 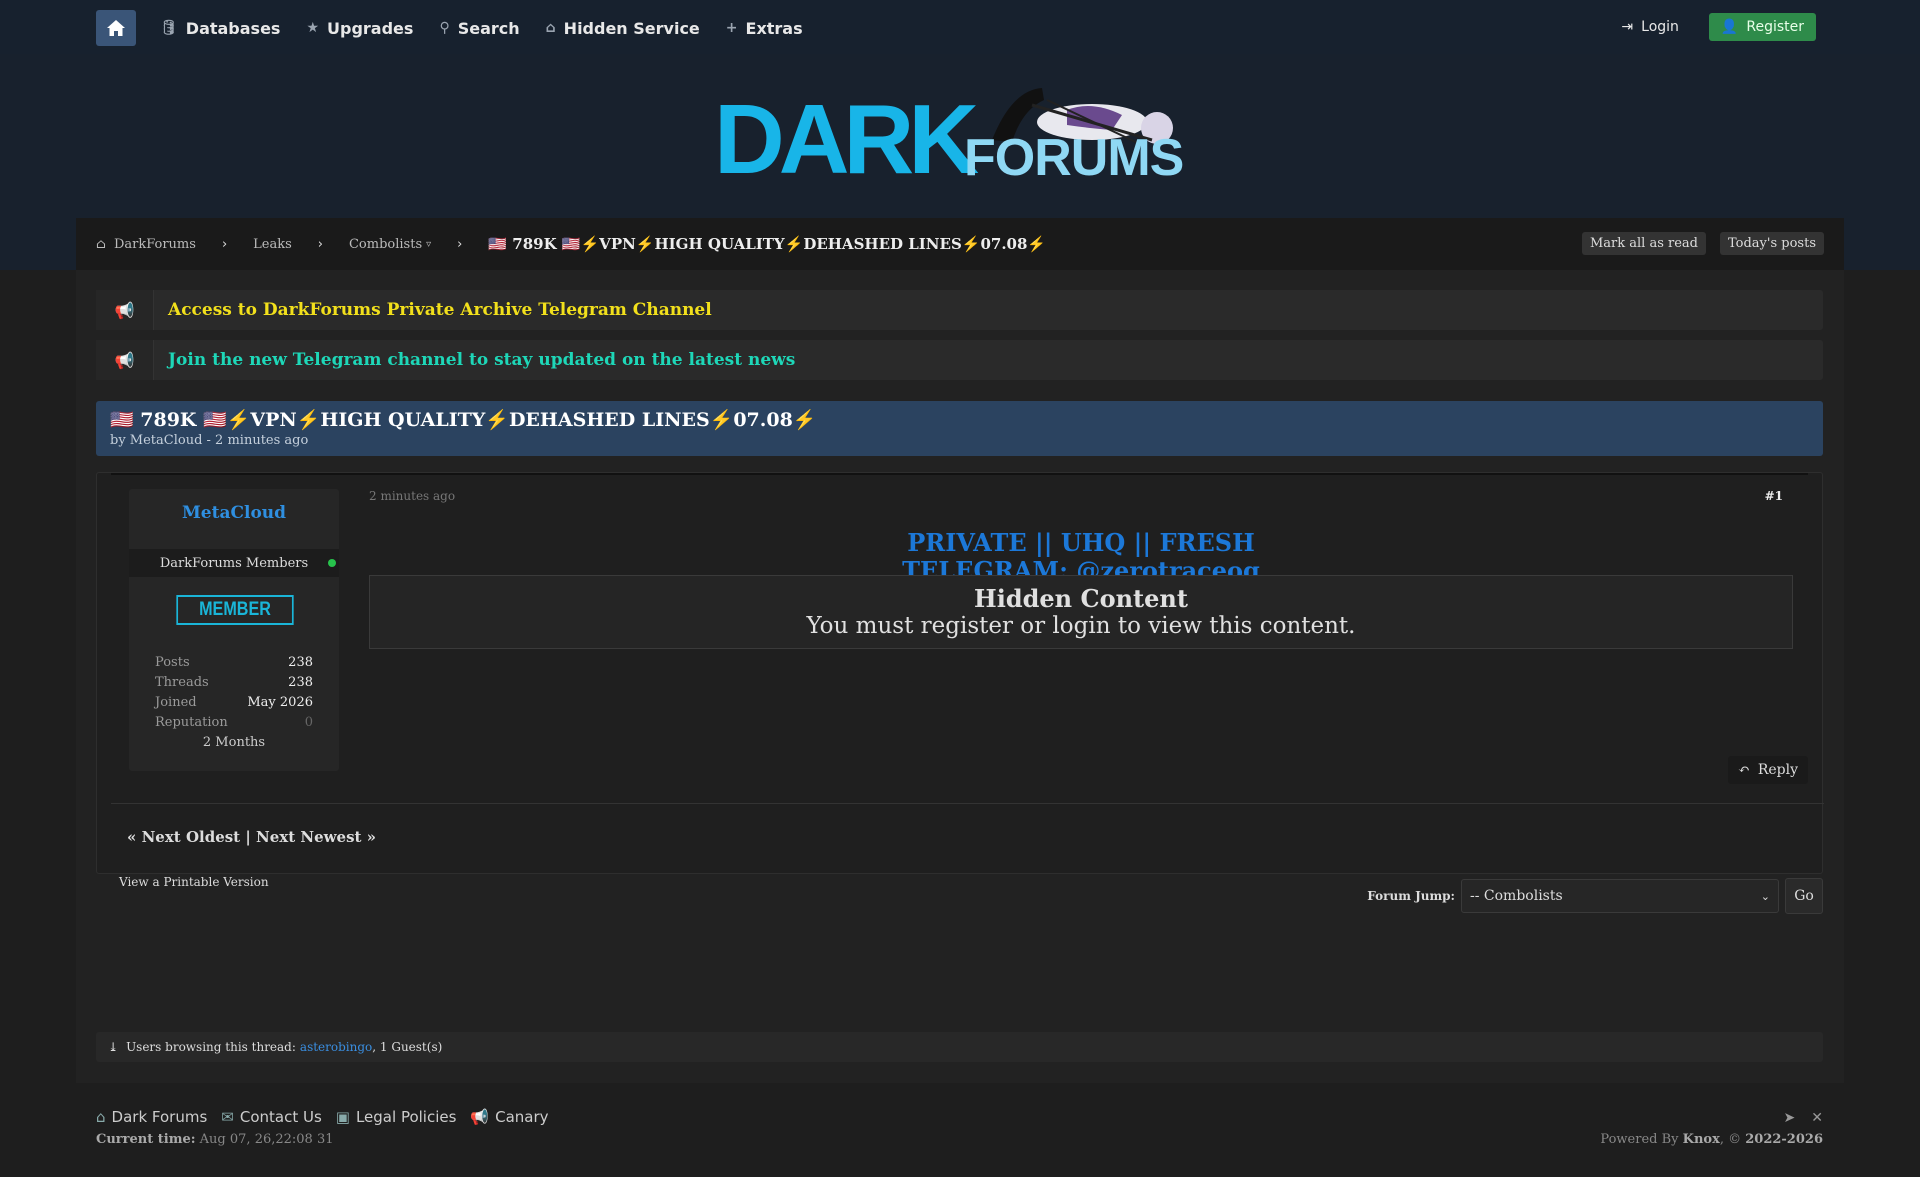 What do you see at coordinates (159, 1117) in the screenshot?
I see `footer-link-label: Dark Forums` at bounding box center [159, 1117].